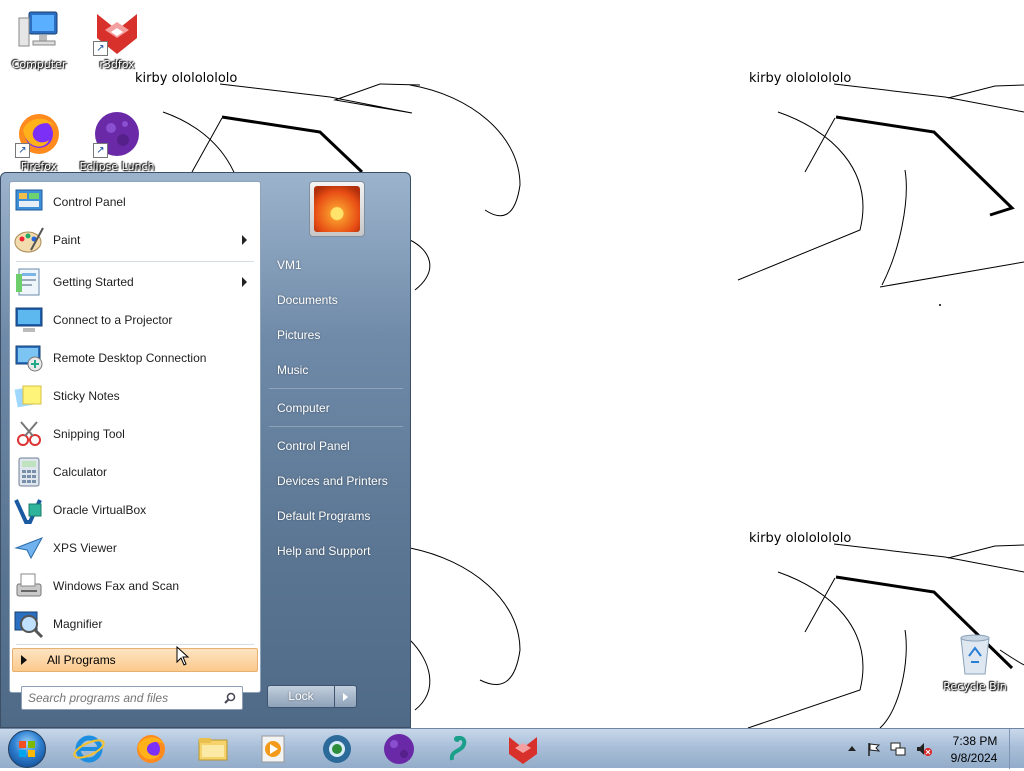 The width and height of the screenshot is (1024, 771). What do you see at coordinates (39, 64) in the screenshot?
I see `desktop-icon-label: Computer` at bounding box center [39, 64].